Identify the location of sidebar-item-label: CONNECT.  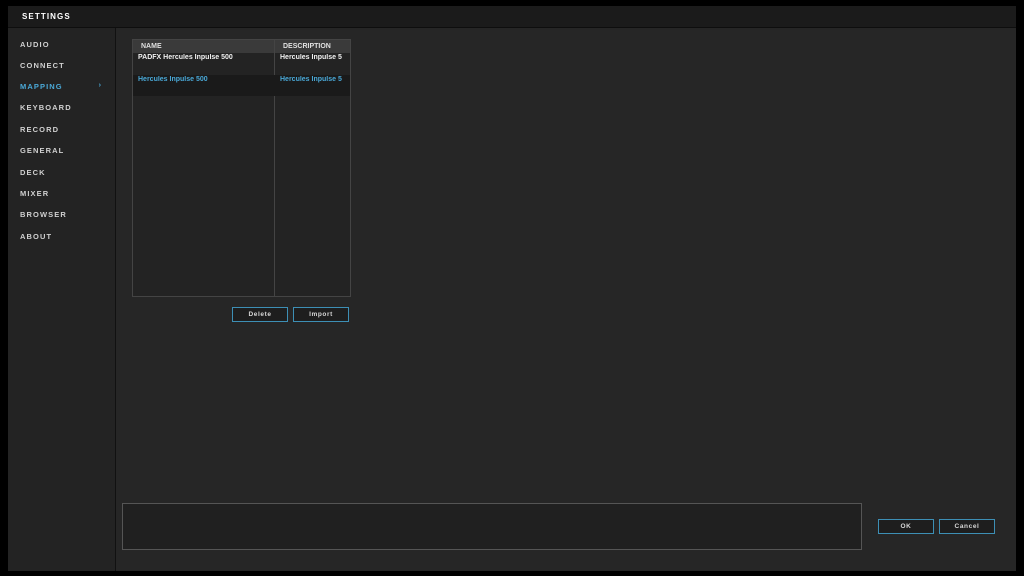
(42, 65).